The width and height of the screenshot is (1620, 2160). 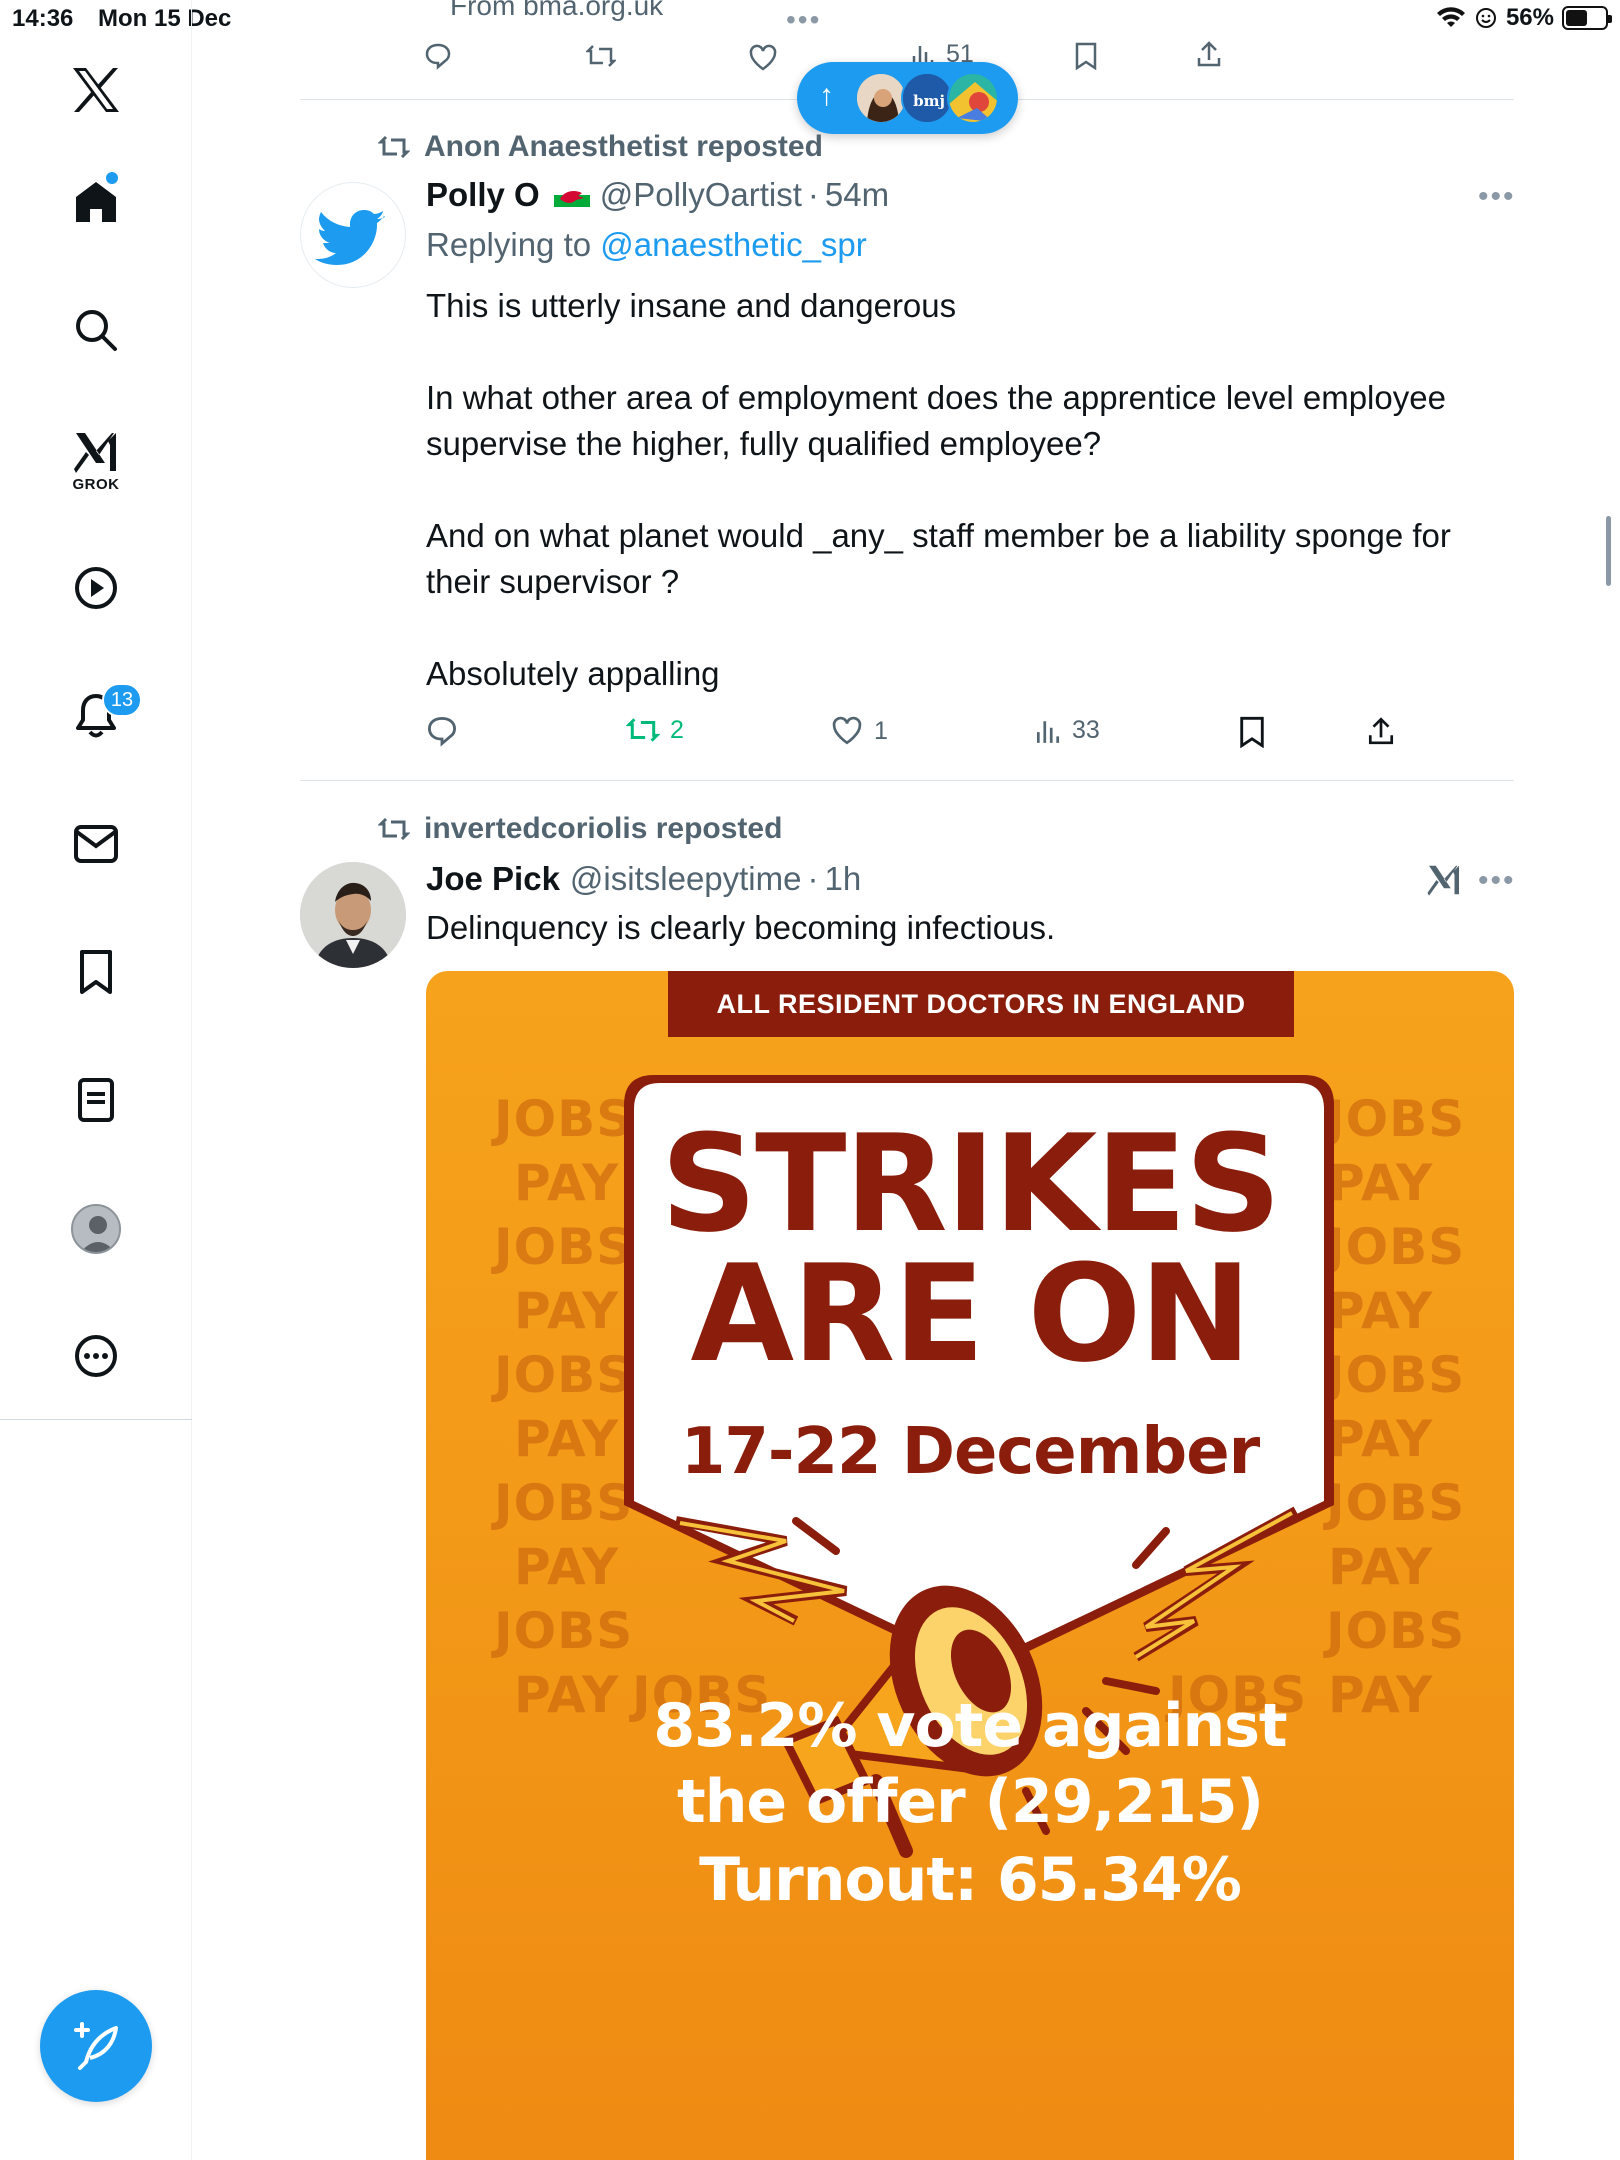 What do you see at coordinates (623, 146) in the screenshot?
I see `repost-label: Anon Anaesthetist reposted` at bounding box center [623, 146].